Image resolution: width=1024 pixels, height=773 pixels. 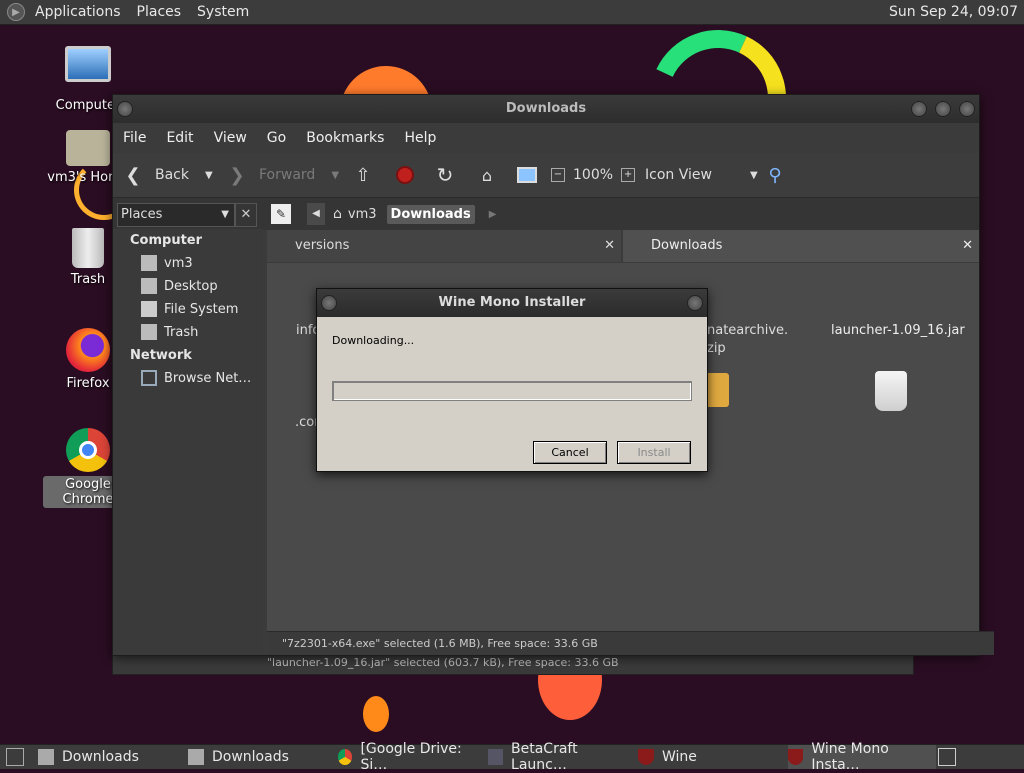 What do you see at coordinates (345, 138) in the screenshot?
I see `menu-bookmarks: Bookmarks` at bounding box center [345, 138].